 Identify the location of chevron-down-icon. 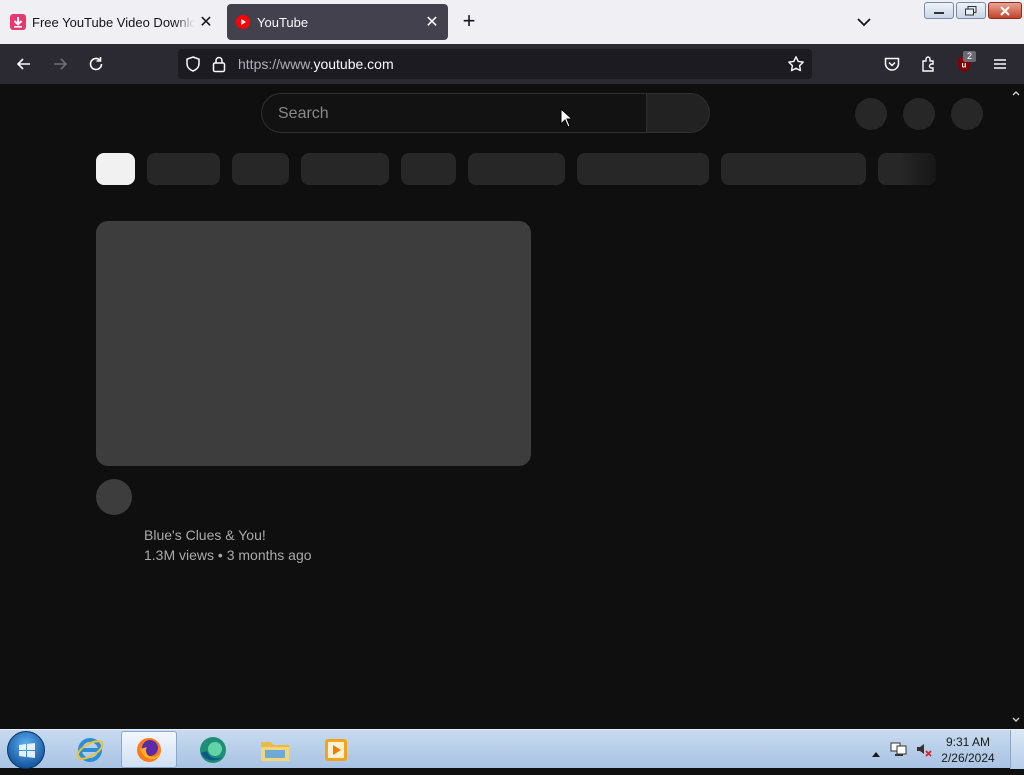
(864, 22).